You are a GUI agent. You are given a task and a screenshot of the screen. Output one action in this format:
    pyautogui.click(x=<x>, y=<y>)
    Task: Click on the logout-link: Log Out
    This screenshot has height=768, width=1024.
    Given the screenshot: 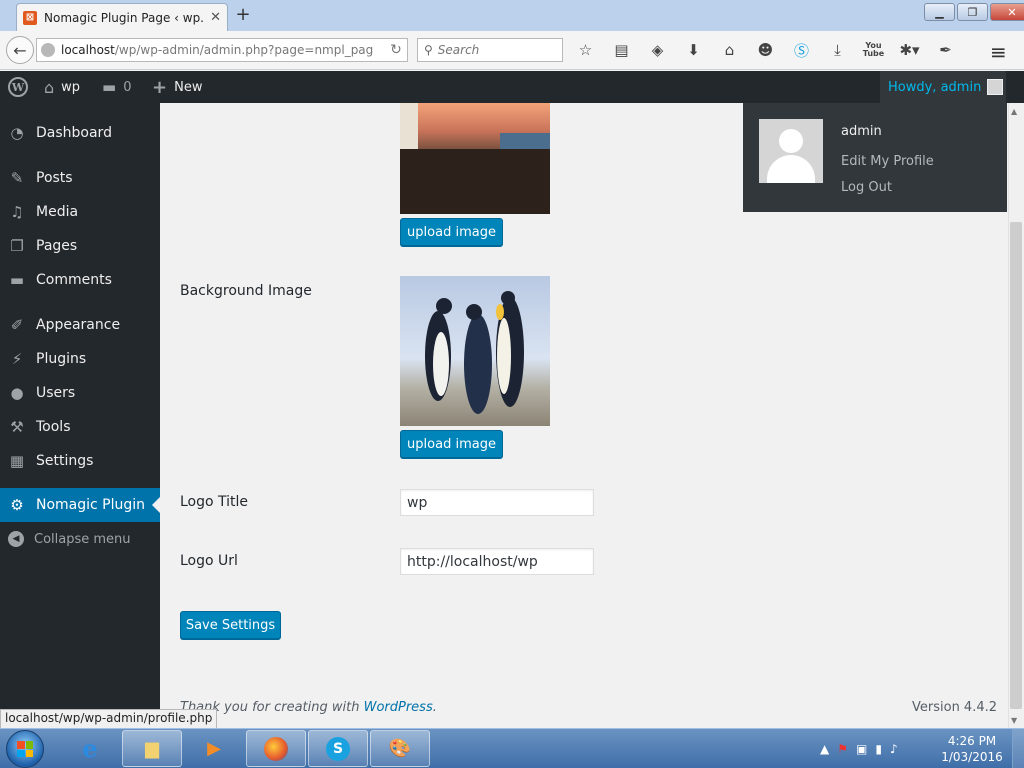 What is the action you would take?
    pyautogui.click(x=866, y=187)
    